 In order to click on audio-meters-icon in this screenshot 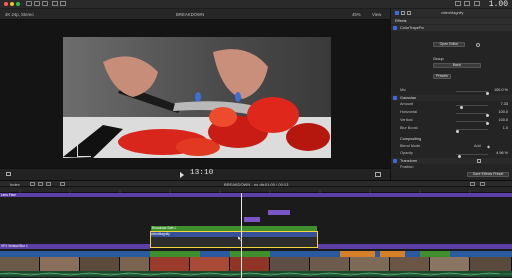, I will do `click(482, 184)`.